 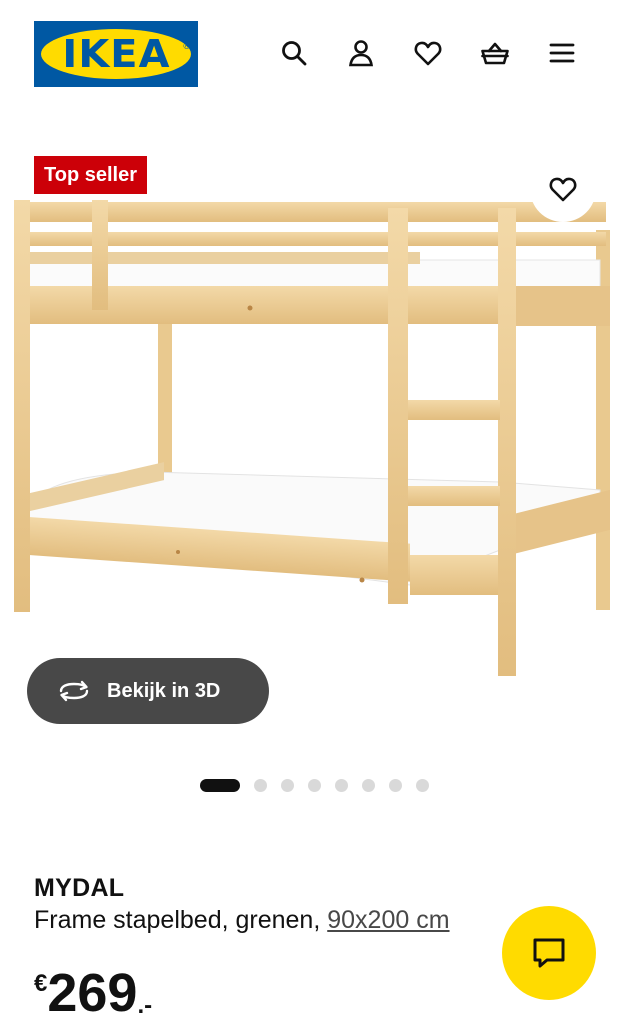 I want to click on carousel-indicator, so click(x=321, y=785).